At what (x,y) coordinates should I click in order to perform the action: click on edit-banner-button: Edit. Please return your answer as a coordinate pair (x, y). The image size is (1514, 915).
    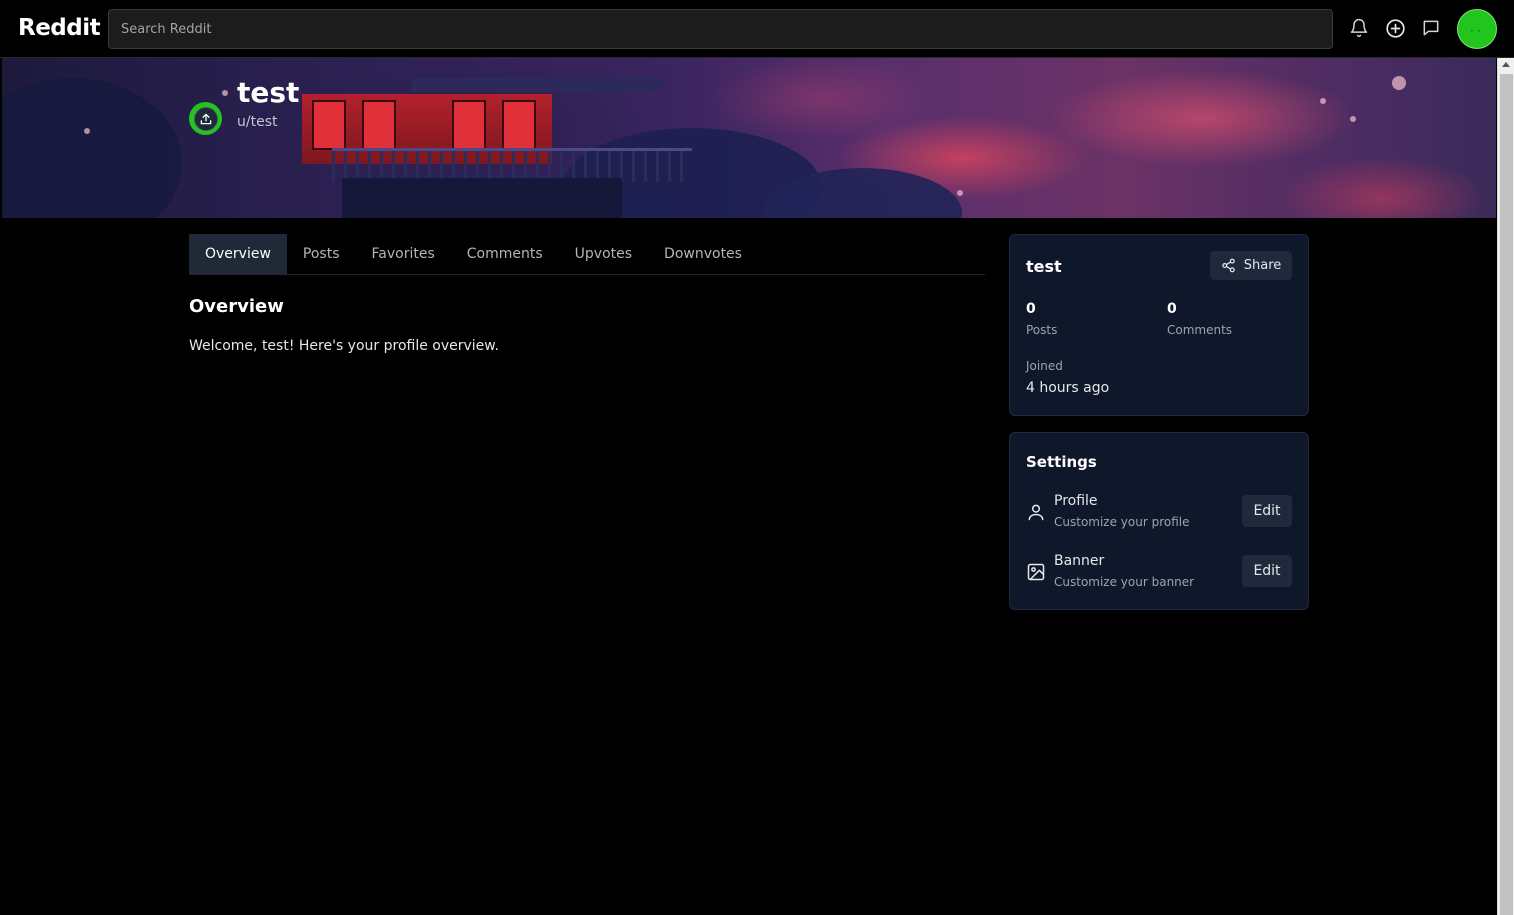
    Looking at the image, I should click on (1267, 571).